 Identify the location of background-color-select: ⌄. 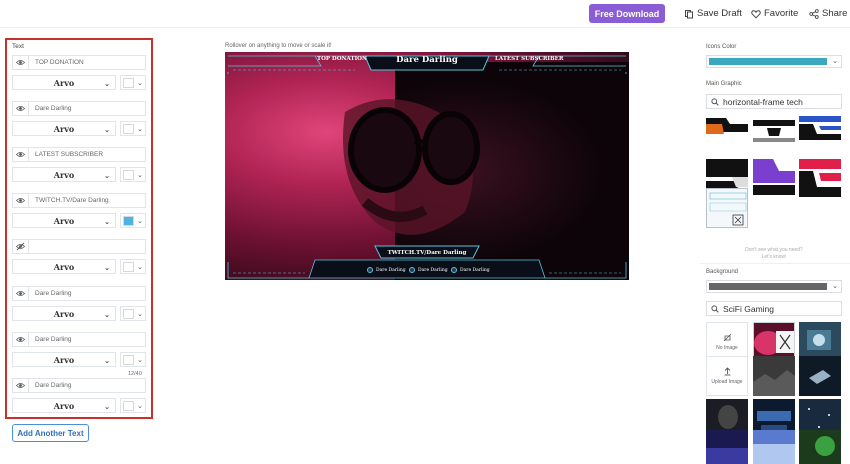
(774, 286).